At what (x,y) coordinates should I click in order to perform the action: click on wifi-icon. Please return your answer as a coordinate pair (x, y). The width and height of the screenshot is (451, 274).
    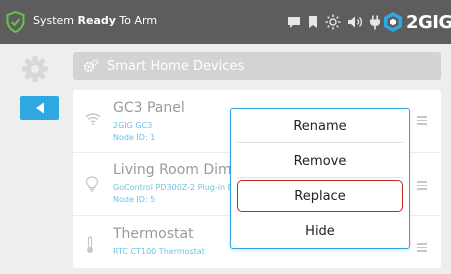
    Looking at the image, I should click on (93, 119).